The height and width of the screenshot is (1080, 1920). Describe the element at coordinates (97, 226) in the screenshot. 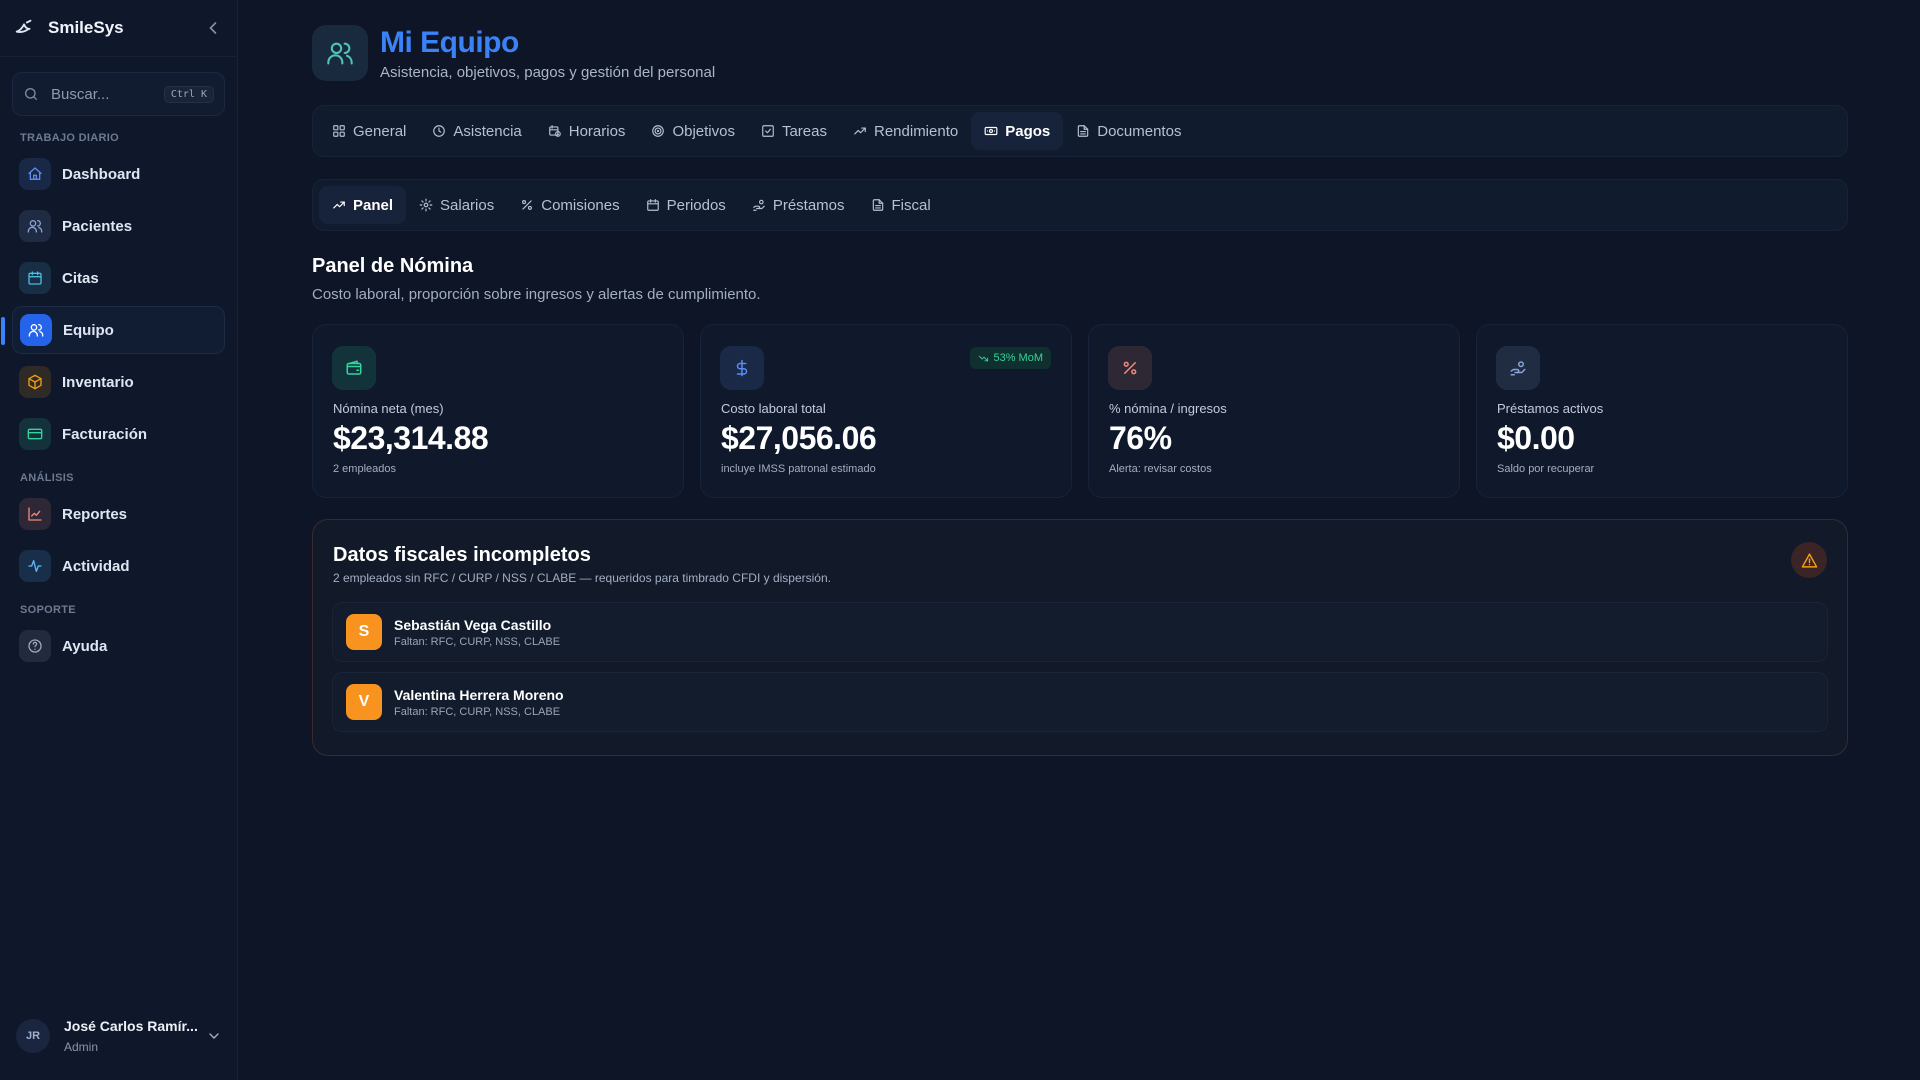

I see `sidebar-item-label: Pacientes` at that location.